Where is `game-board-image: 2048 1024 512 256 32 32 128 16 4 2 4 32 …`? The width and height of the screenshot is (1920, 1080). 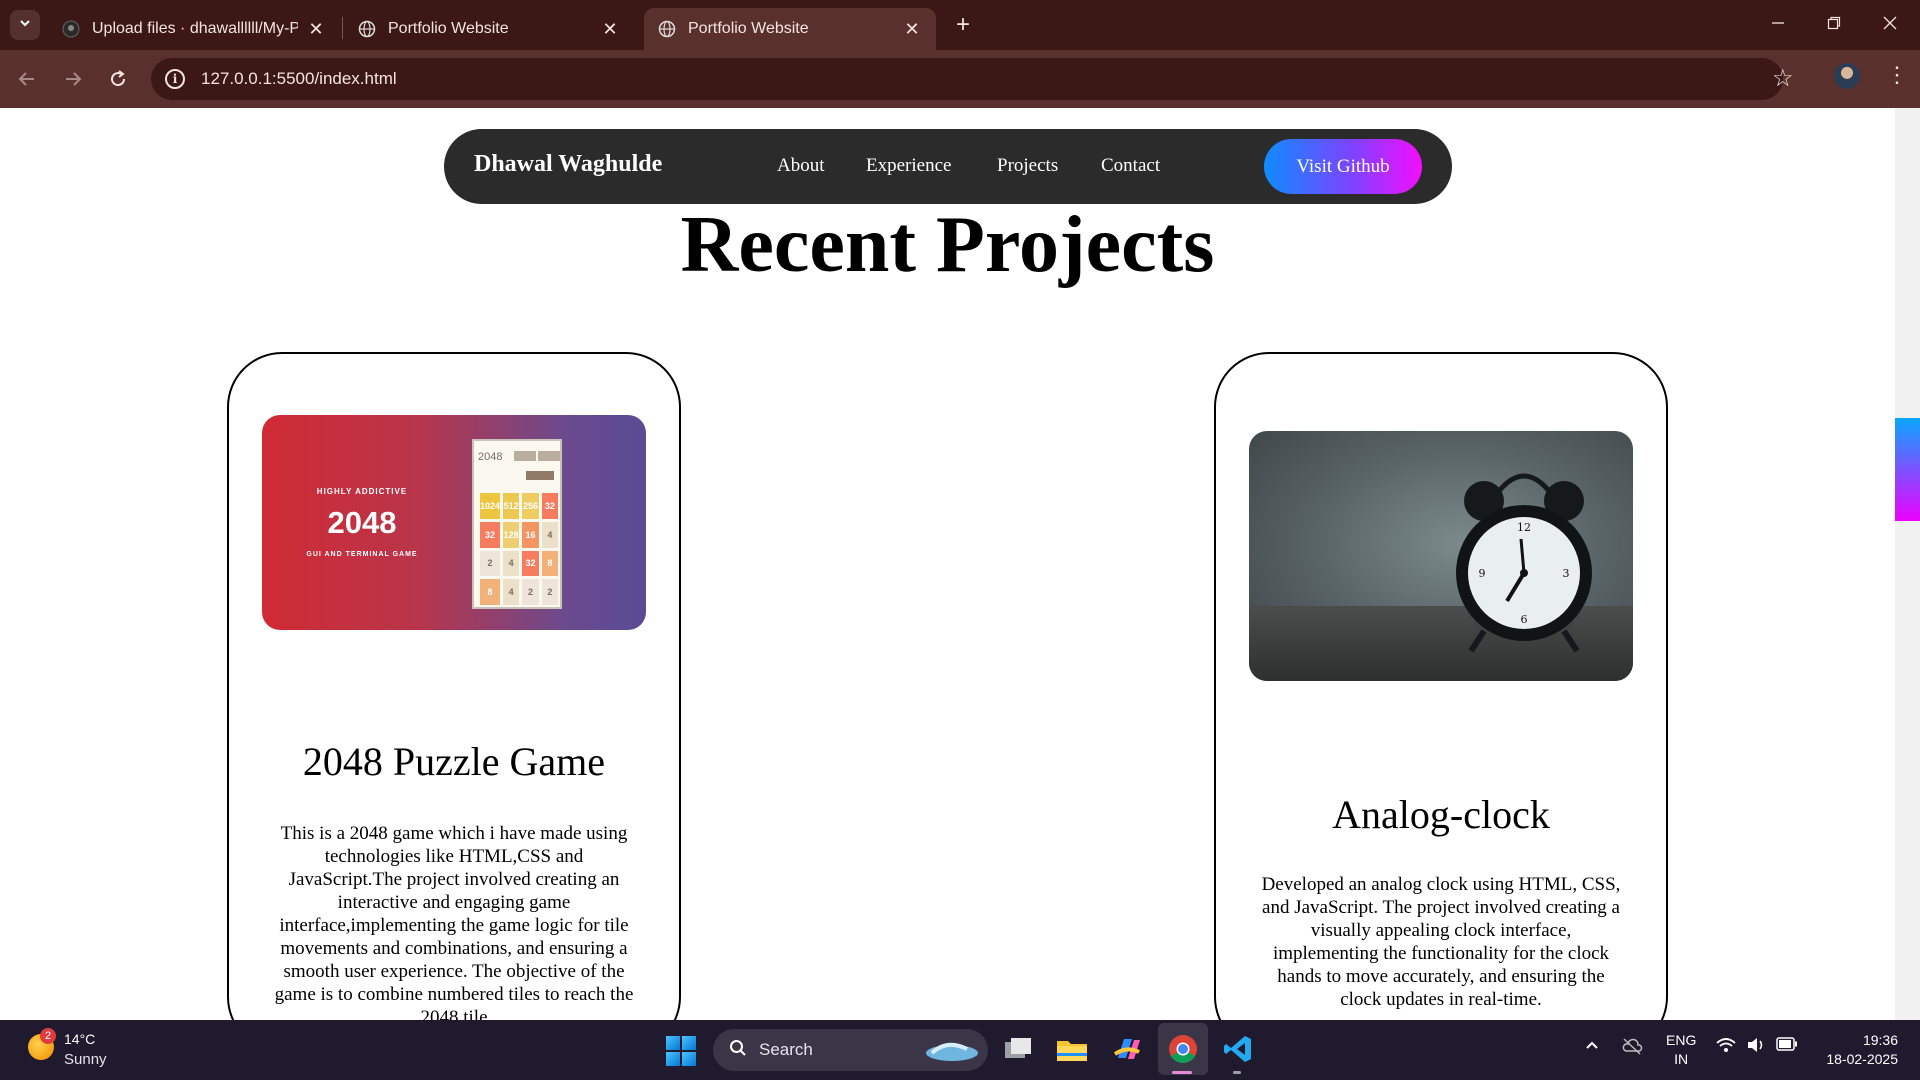 game-board-image: 2048 1024 512 256 32 32 128 16 4 2 4 32 … is located at coordinates (517, 524).